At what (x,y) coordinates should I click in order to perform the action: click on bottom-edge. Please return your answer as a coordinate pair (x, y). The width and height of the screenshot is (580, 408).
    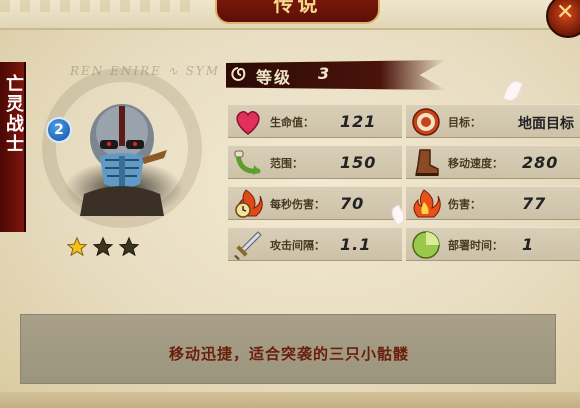
    Looking at the image, I should click on (290, 400).